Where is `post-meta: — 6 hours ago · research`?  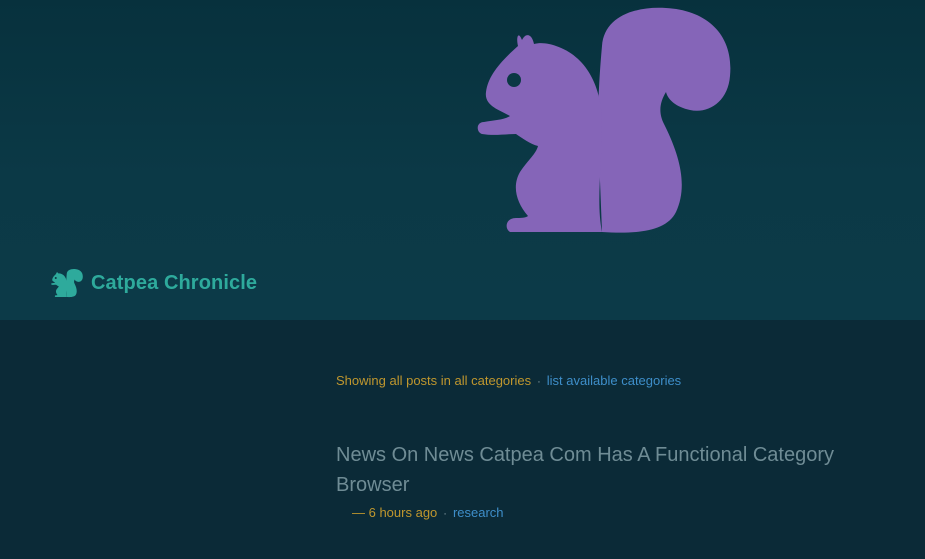 post-meta: — 6 hours ago · research is located at coordinates (428, 512).